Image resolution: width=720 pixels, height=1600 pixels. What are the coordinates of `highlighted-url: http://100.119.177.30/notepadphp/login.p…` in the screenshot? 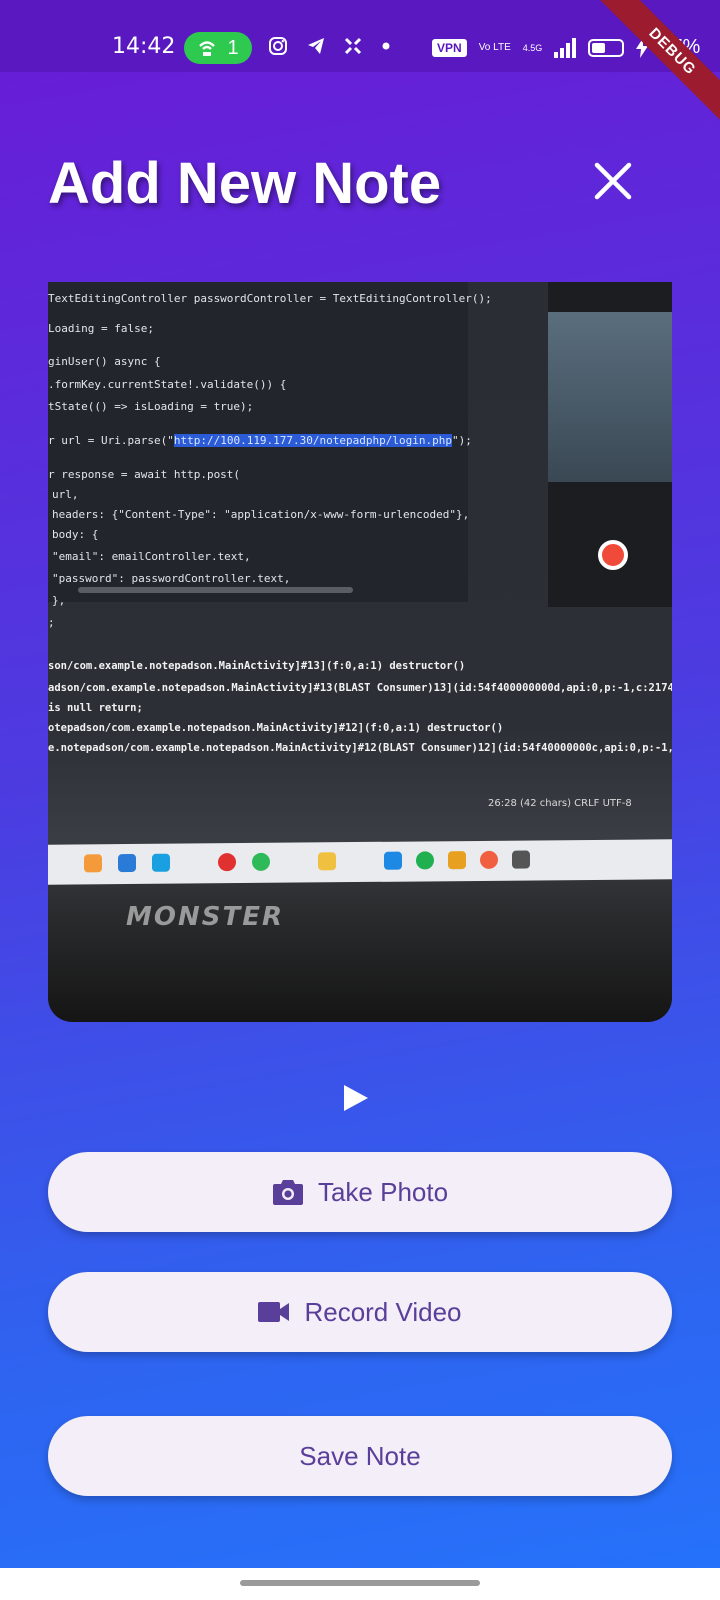 It's located at (312, 440).